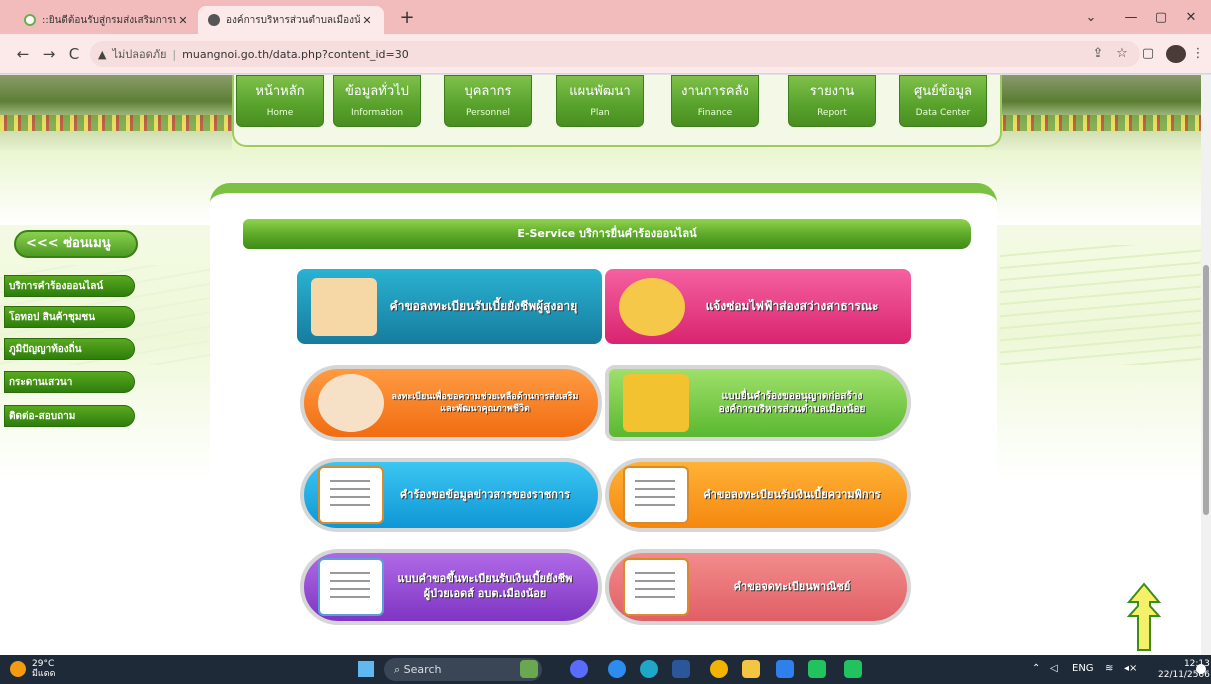 The height and width of the screenshot is (684, 1211). I want to click on service-disability-allowance: คำขอลงทะเบียนรับเงินเบี้ยความพิการ, so click(758, 495).